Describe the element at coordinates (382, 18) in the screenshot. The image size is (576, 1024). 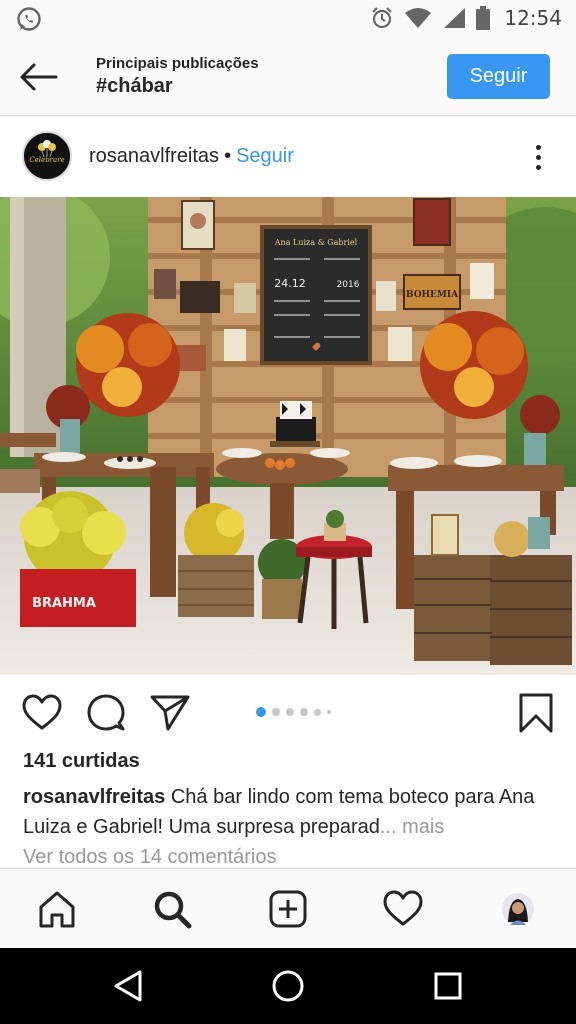
I see `alarm-icon` at that location.